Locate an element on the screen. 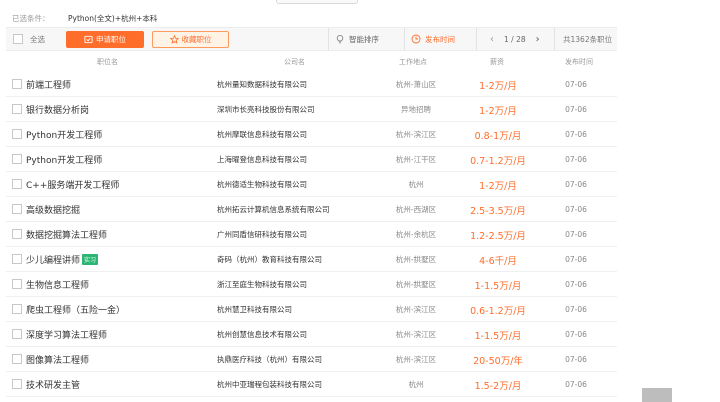  job-row: 技术研发主管 杭州中亚瑞程包装科技有限公司 杭州 1.5-2万/月 07-06 is located at coordinates (311, 384).